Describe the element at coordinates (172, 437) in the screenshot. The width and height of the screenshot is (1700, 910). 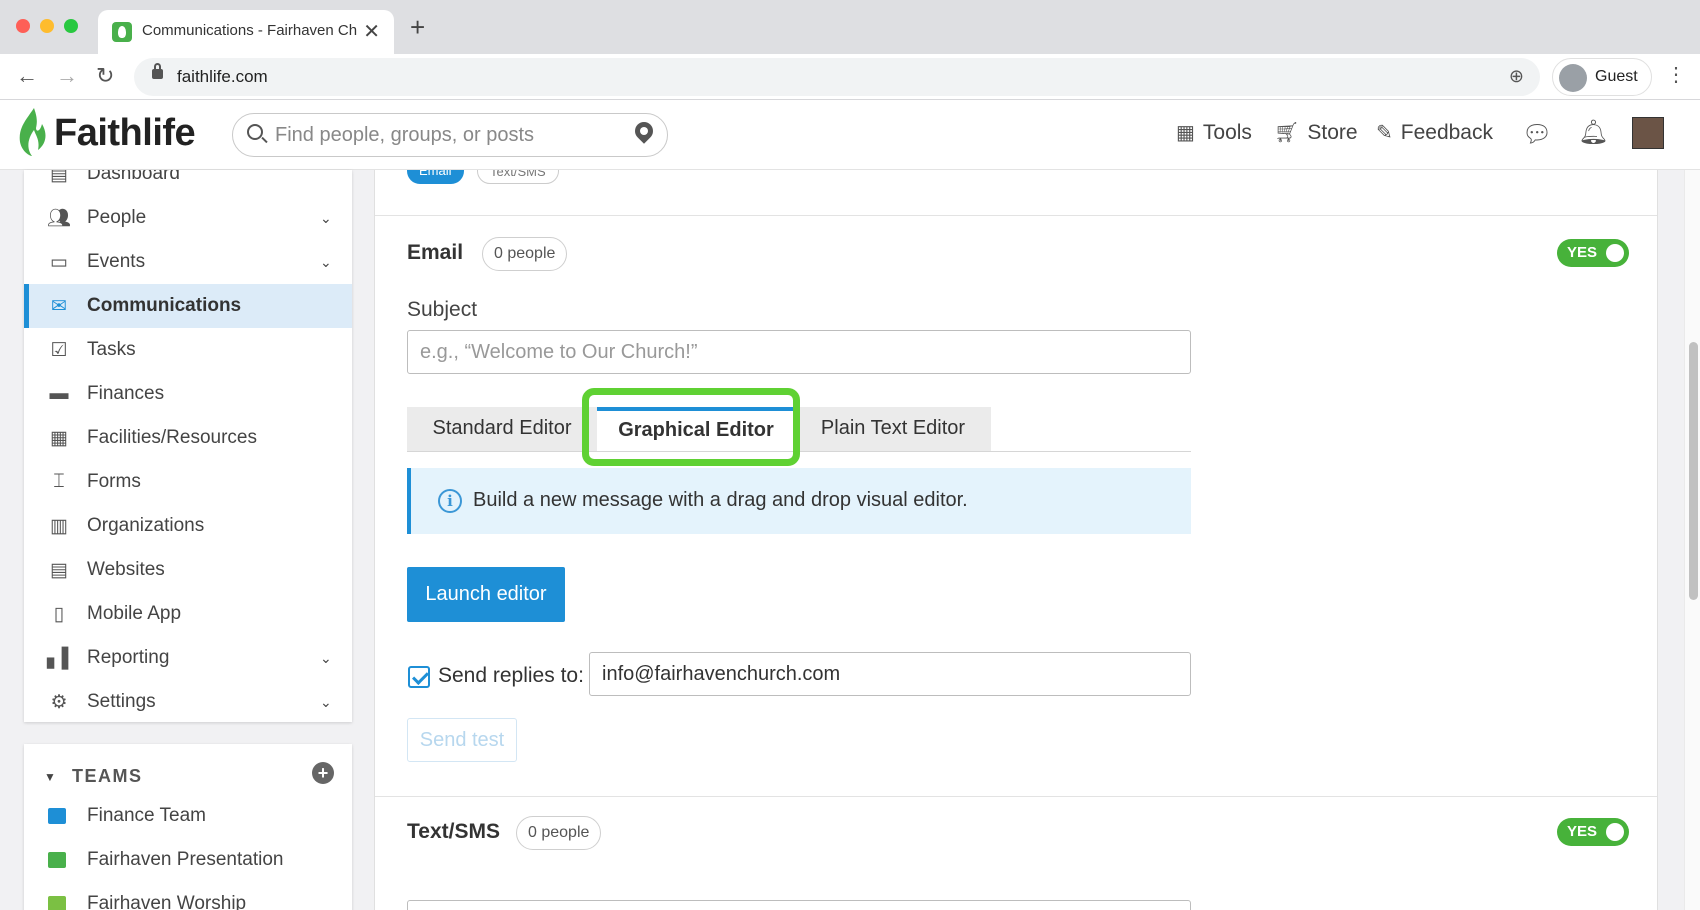
I see `sidebar-item-label: Facilities/Resources` at that location.